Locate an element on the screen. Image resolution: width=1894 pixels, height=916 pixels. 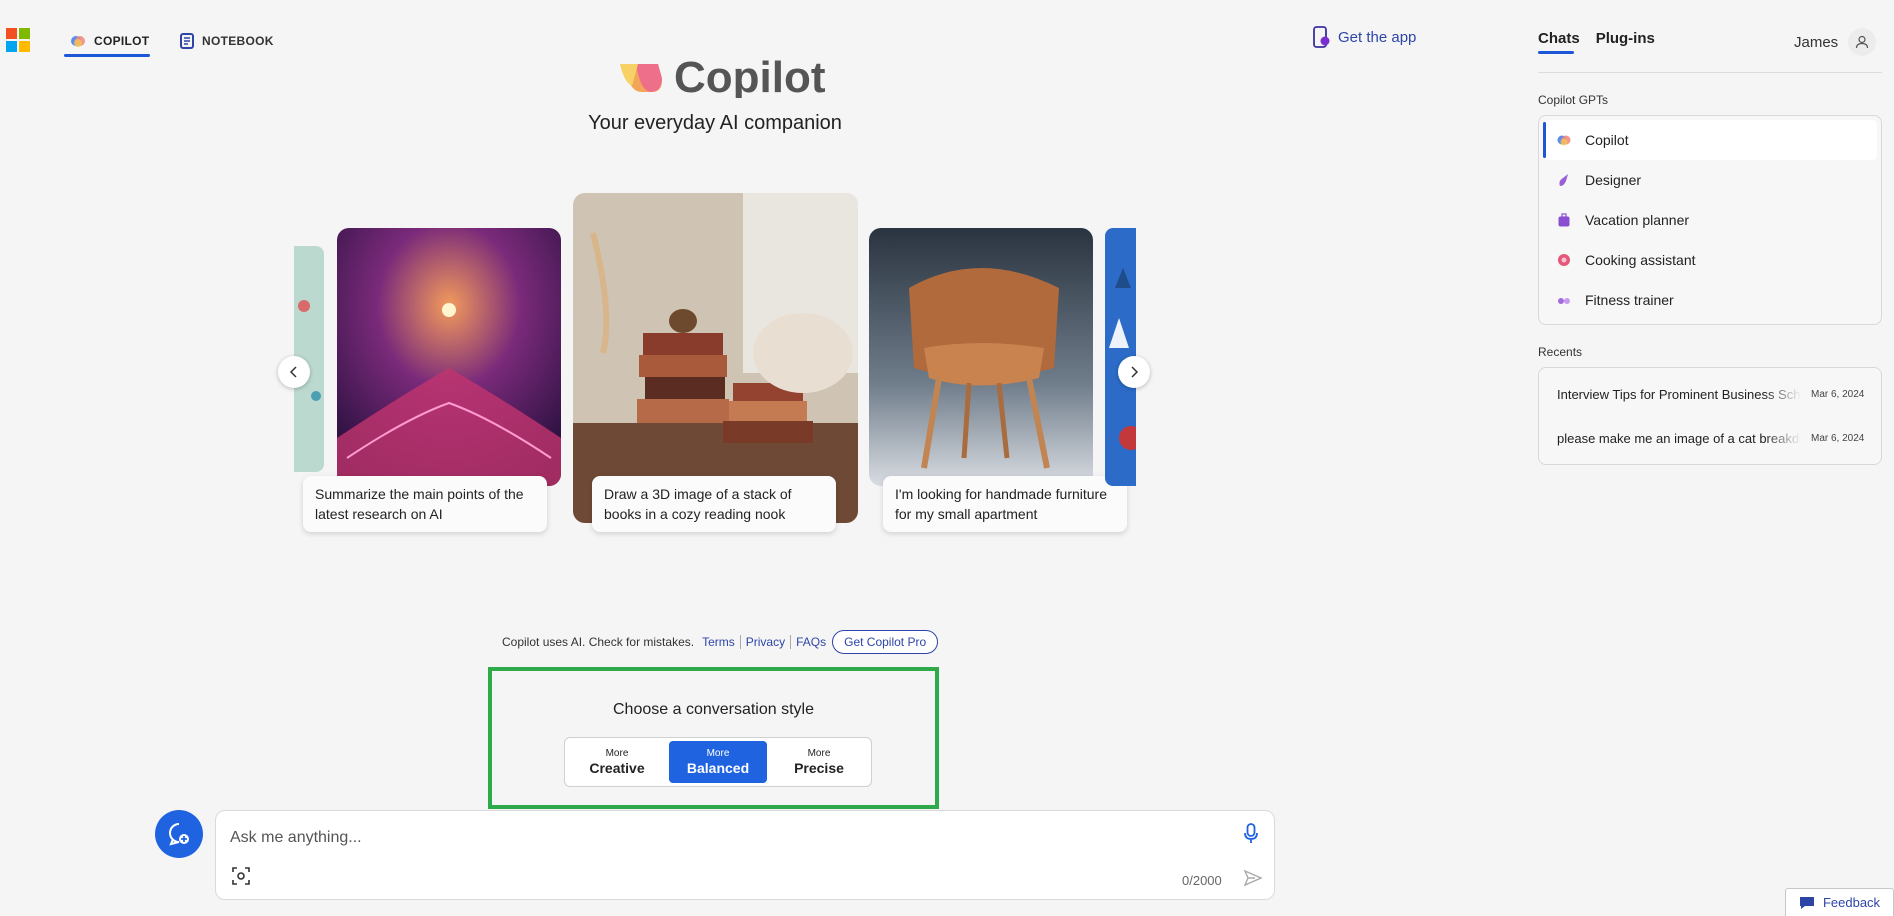
gpt-item-copilot: Copilot is located at coordinates (1710, 140).